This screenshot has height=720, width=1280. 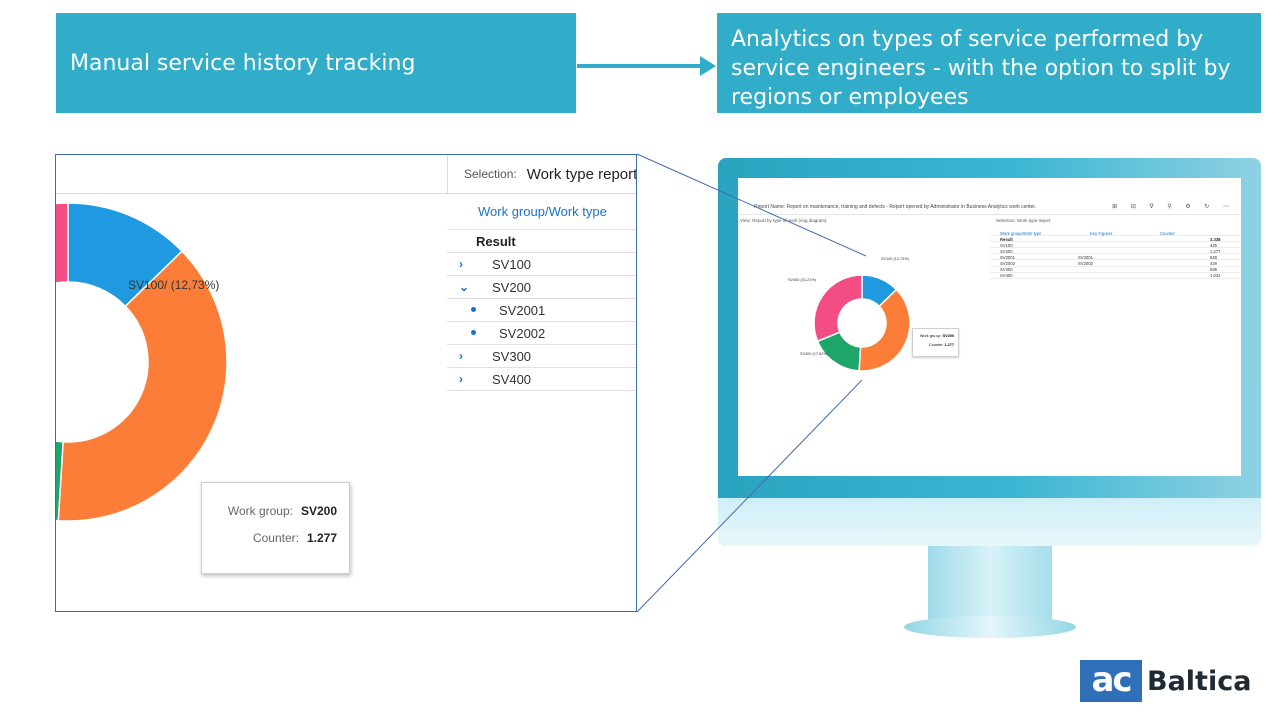 What do you see at coordinates (1006, 239) in the screenshot?
I see `screen-cell-c1: Result` at bounding box center [1006, 239].